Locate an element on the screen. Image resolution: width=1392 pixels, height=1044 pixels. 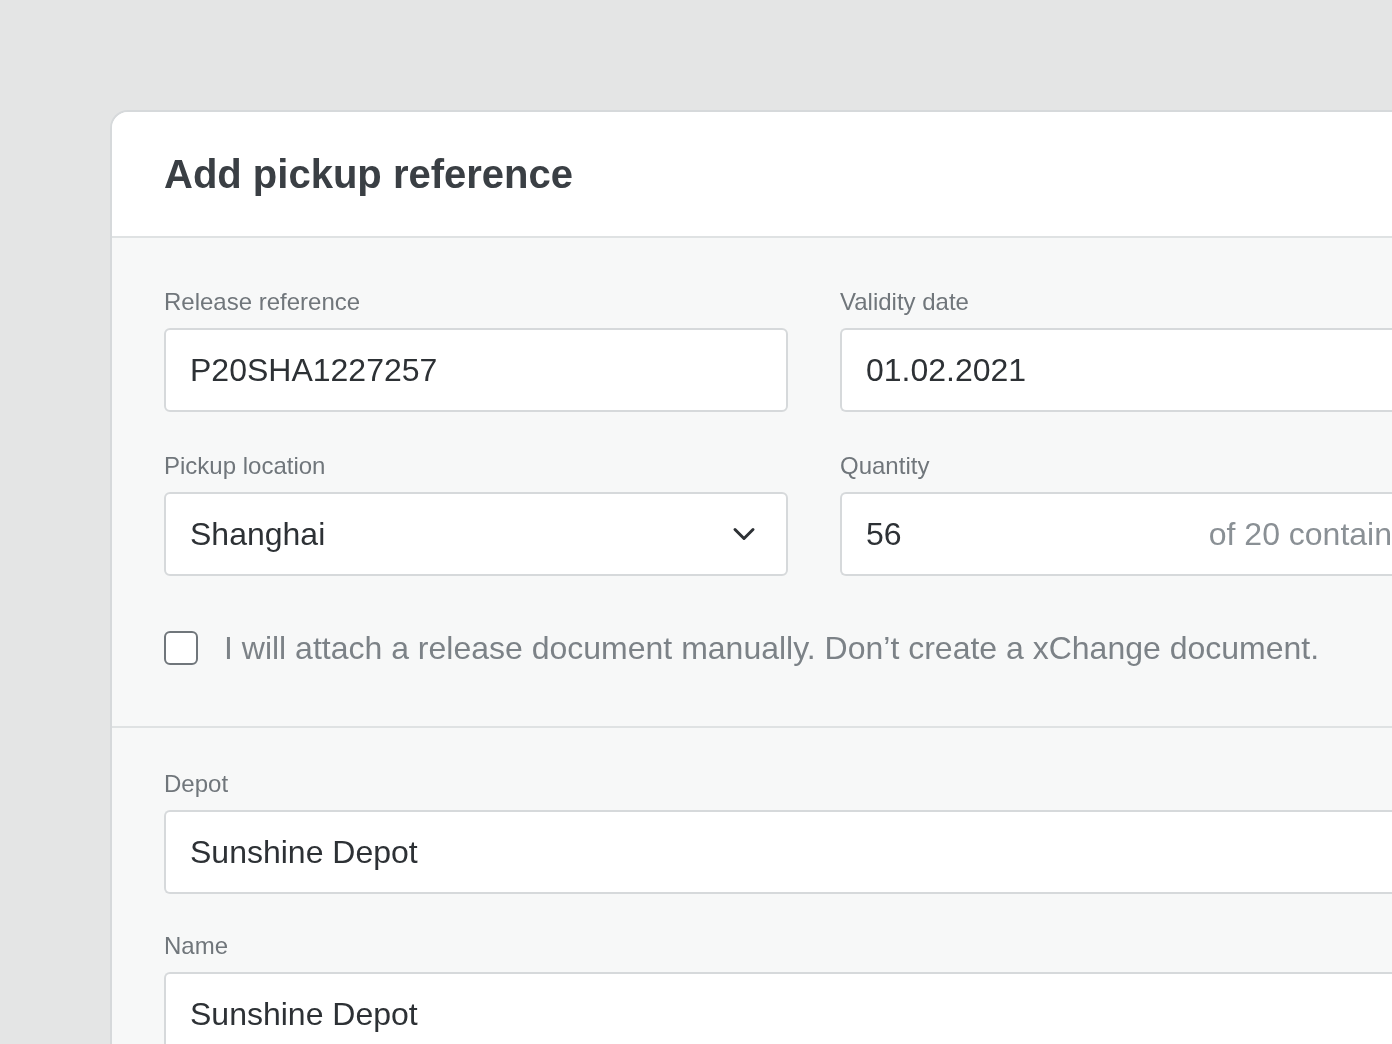
field-label: Release reference is located at coordinates (263, 302).